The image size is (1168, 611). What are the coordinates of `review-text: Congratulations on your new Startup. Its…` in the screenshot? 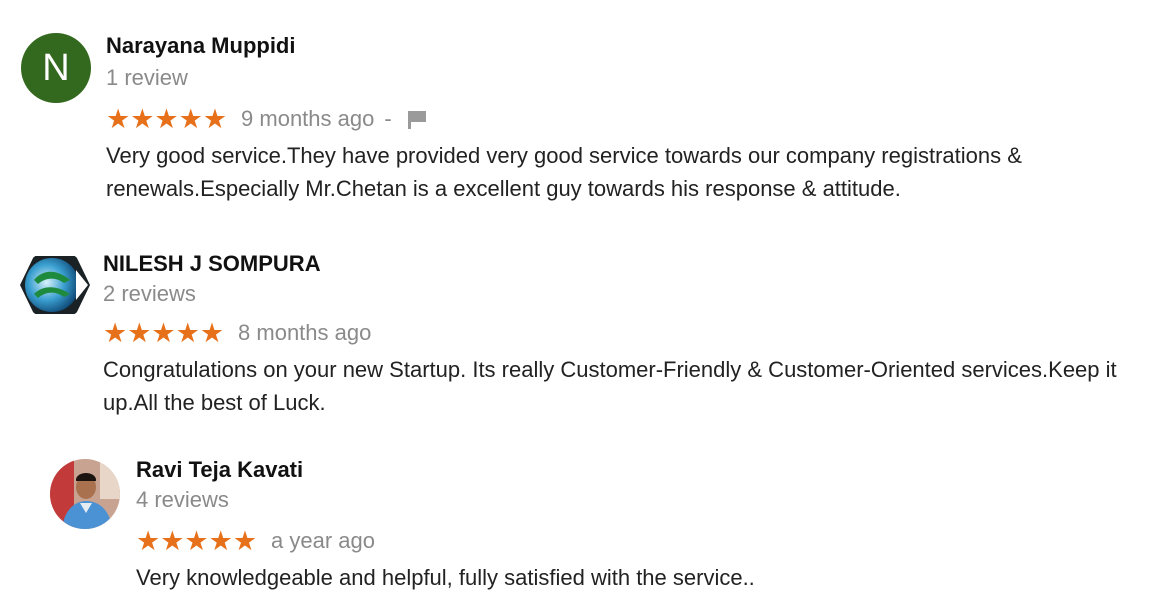 It's located at (610, 386).